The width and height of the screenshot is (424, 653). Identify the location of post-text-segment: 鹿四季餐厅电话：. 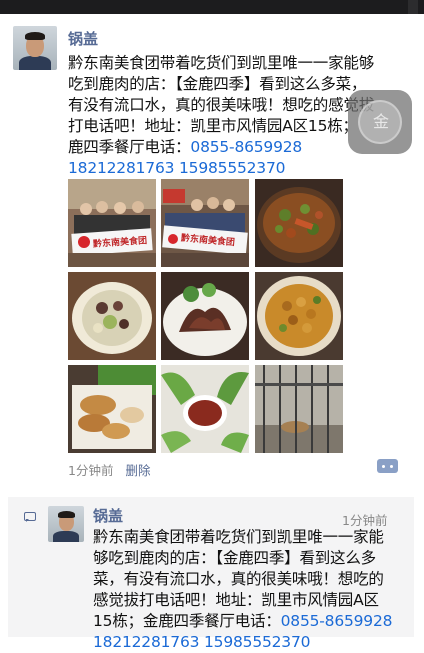
(129, 147).